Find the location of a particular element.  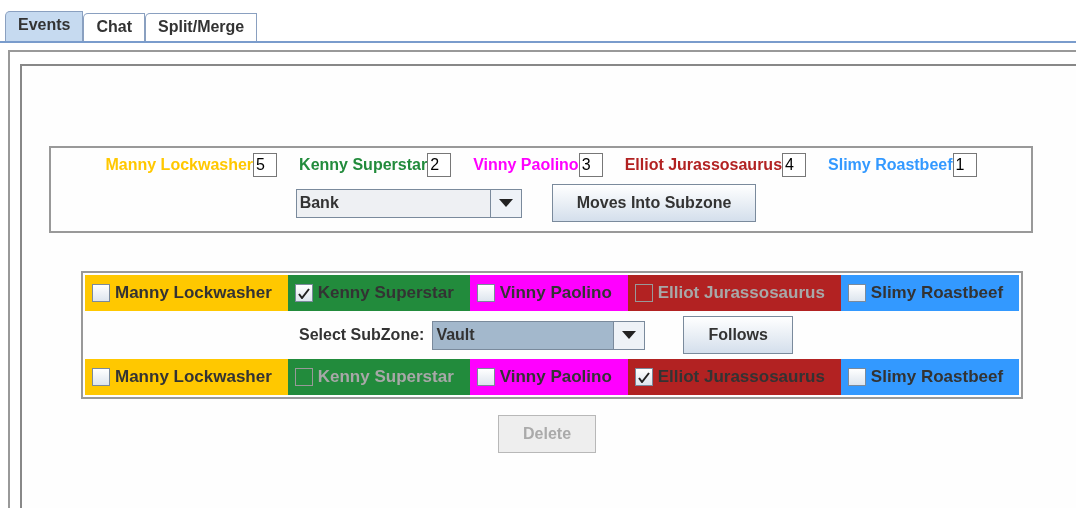

count-field: 4 is located at coordinates (794, 165).